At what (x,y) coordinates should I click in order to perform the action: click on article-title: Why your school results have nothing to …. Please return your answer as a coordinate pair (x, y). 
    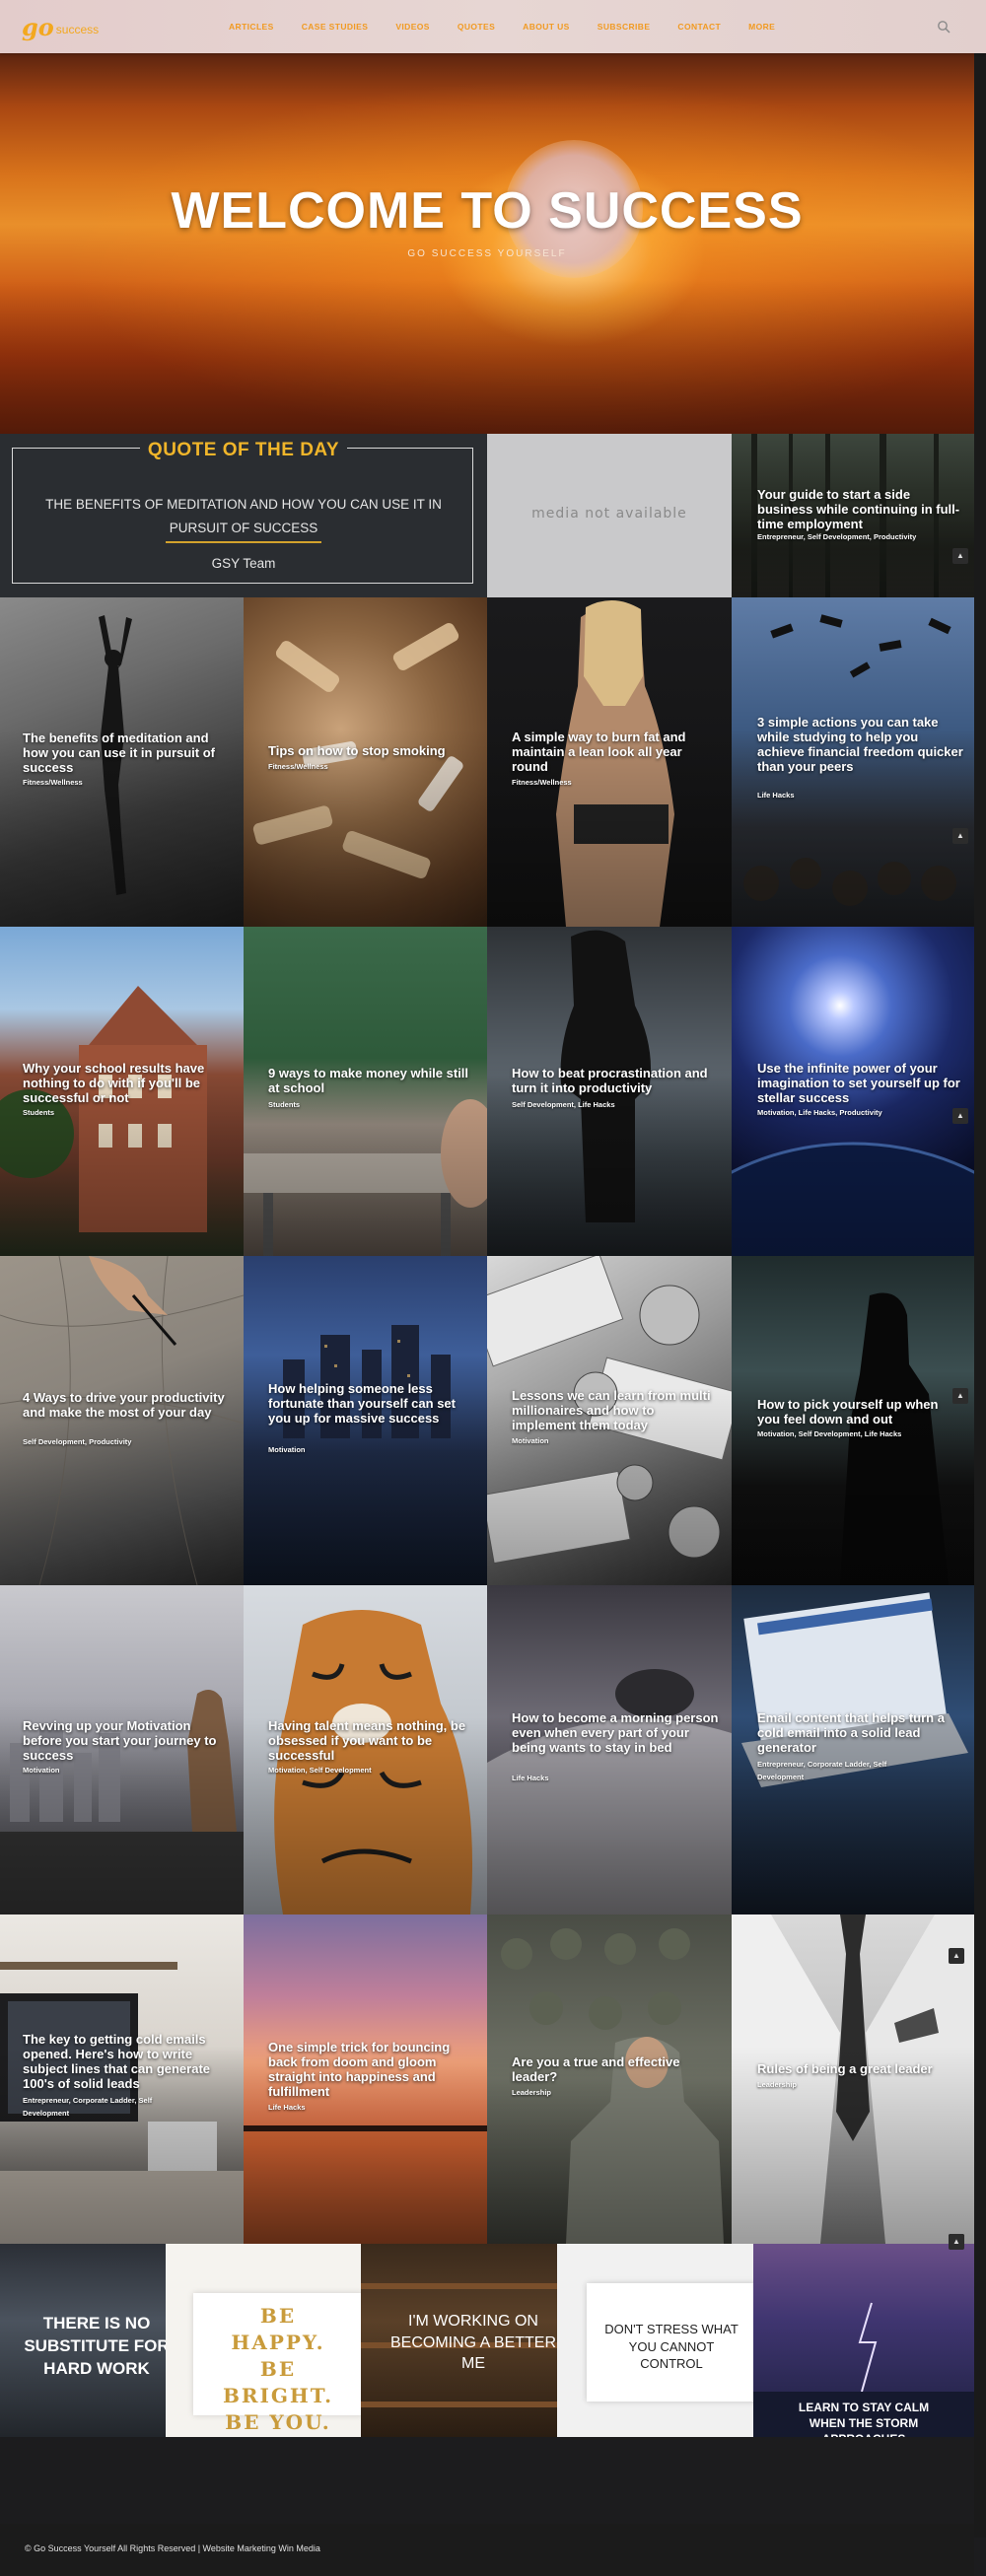
    Looking at the image, I should click on (114, 1083).